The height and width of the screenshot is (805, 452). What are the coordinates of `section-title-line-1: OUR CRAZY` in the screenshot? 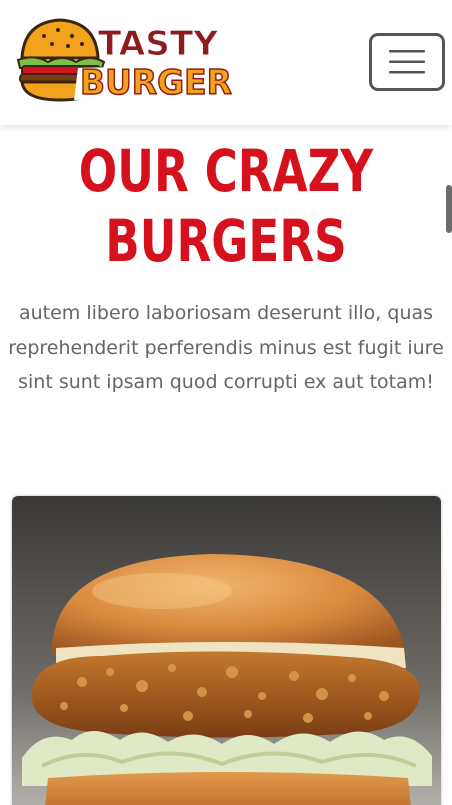 It's located at (226, 171).